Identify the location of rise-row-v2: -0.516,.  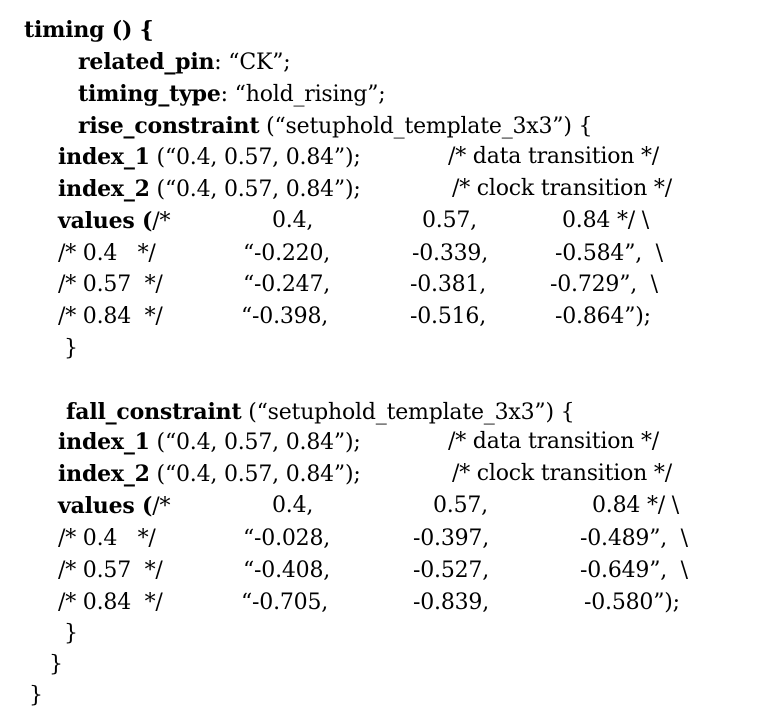
(448, 316).